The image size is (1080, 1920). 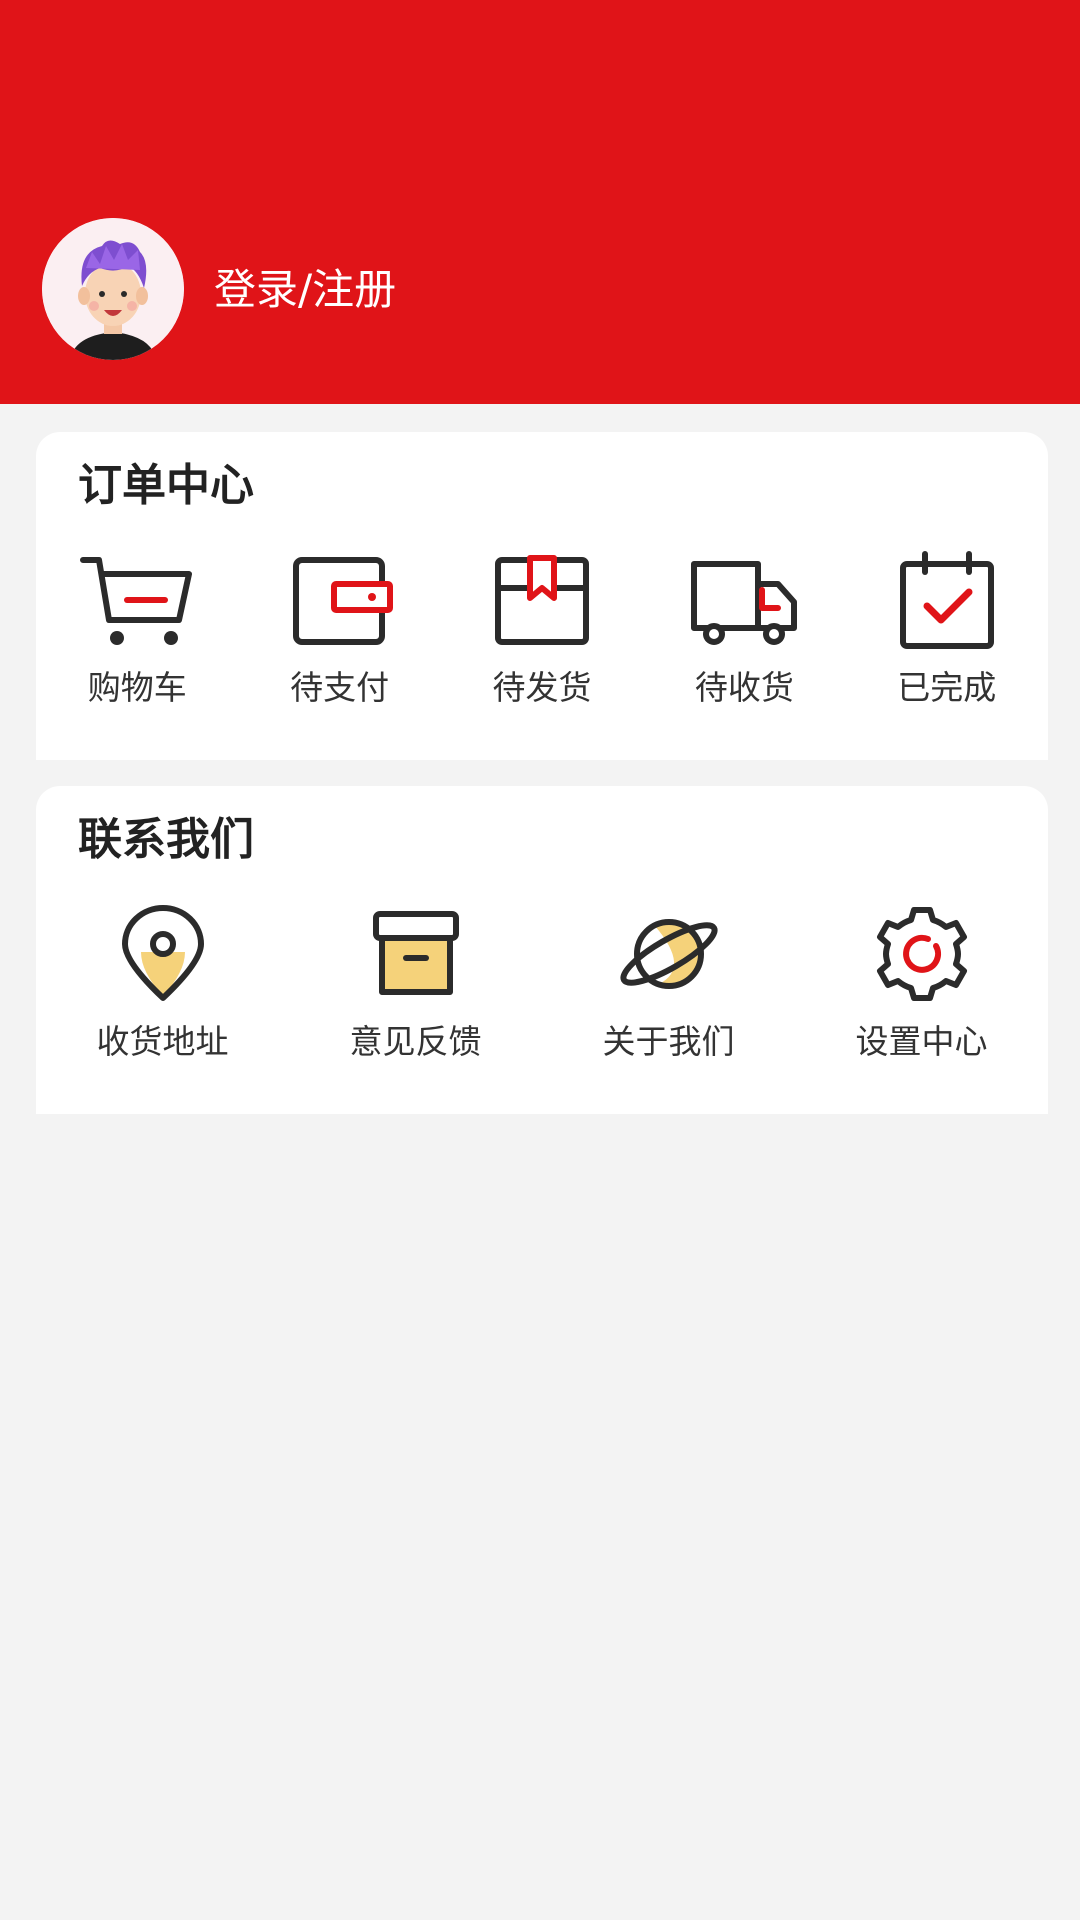 What do you see at coordinates (668, 1041) in the screenshot?
I see `contact-item-label: 关于我们` at bounding box center [668, 1041].